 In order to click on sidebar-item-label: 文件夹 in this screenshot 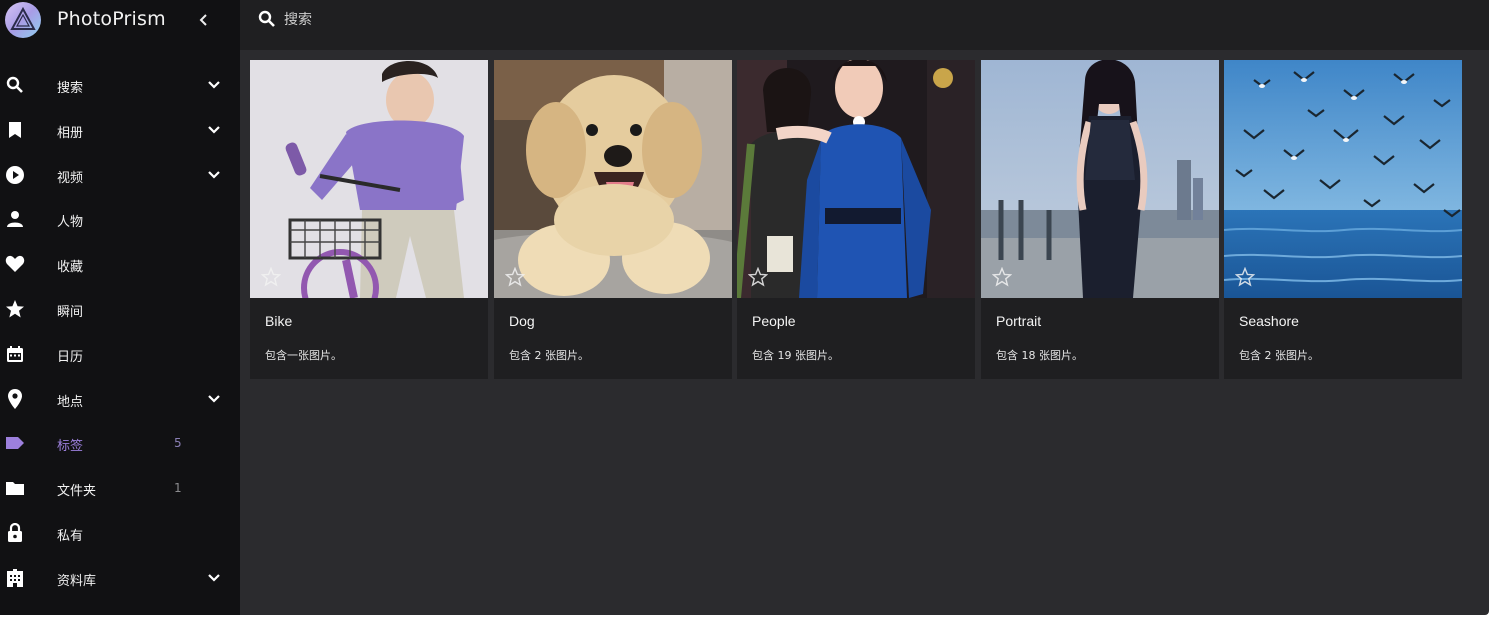, I will do `click(77, 492)`.